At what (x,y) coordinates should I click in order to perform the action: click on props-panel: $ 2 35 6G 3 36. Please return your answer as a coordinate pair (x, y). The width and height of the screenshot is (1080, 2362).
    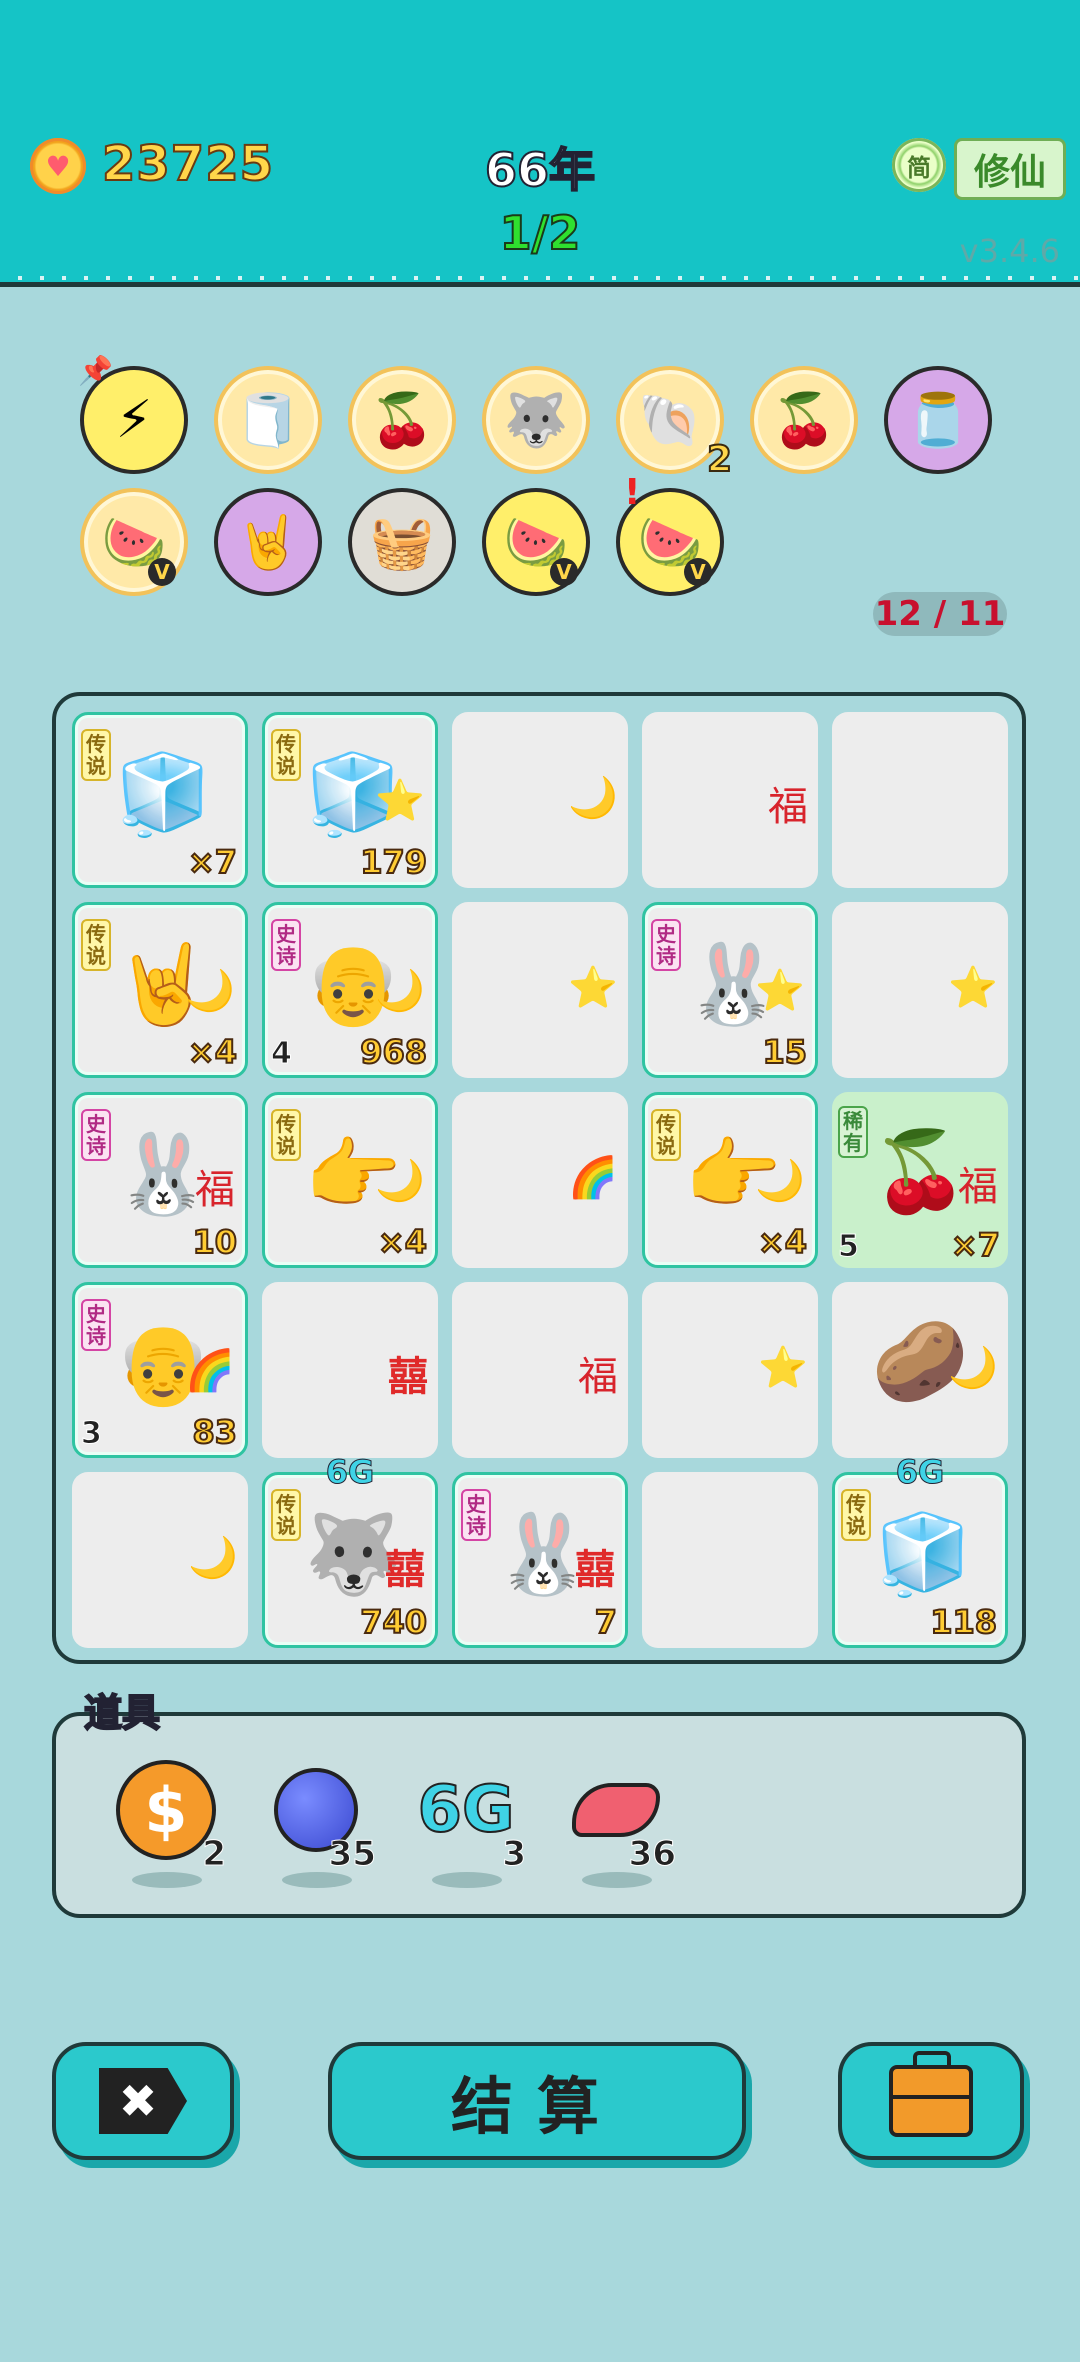
    Looking at the image, I should click on (539, 1815).